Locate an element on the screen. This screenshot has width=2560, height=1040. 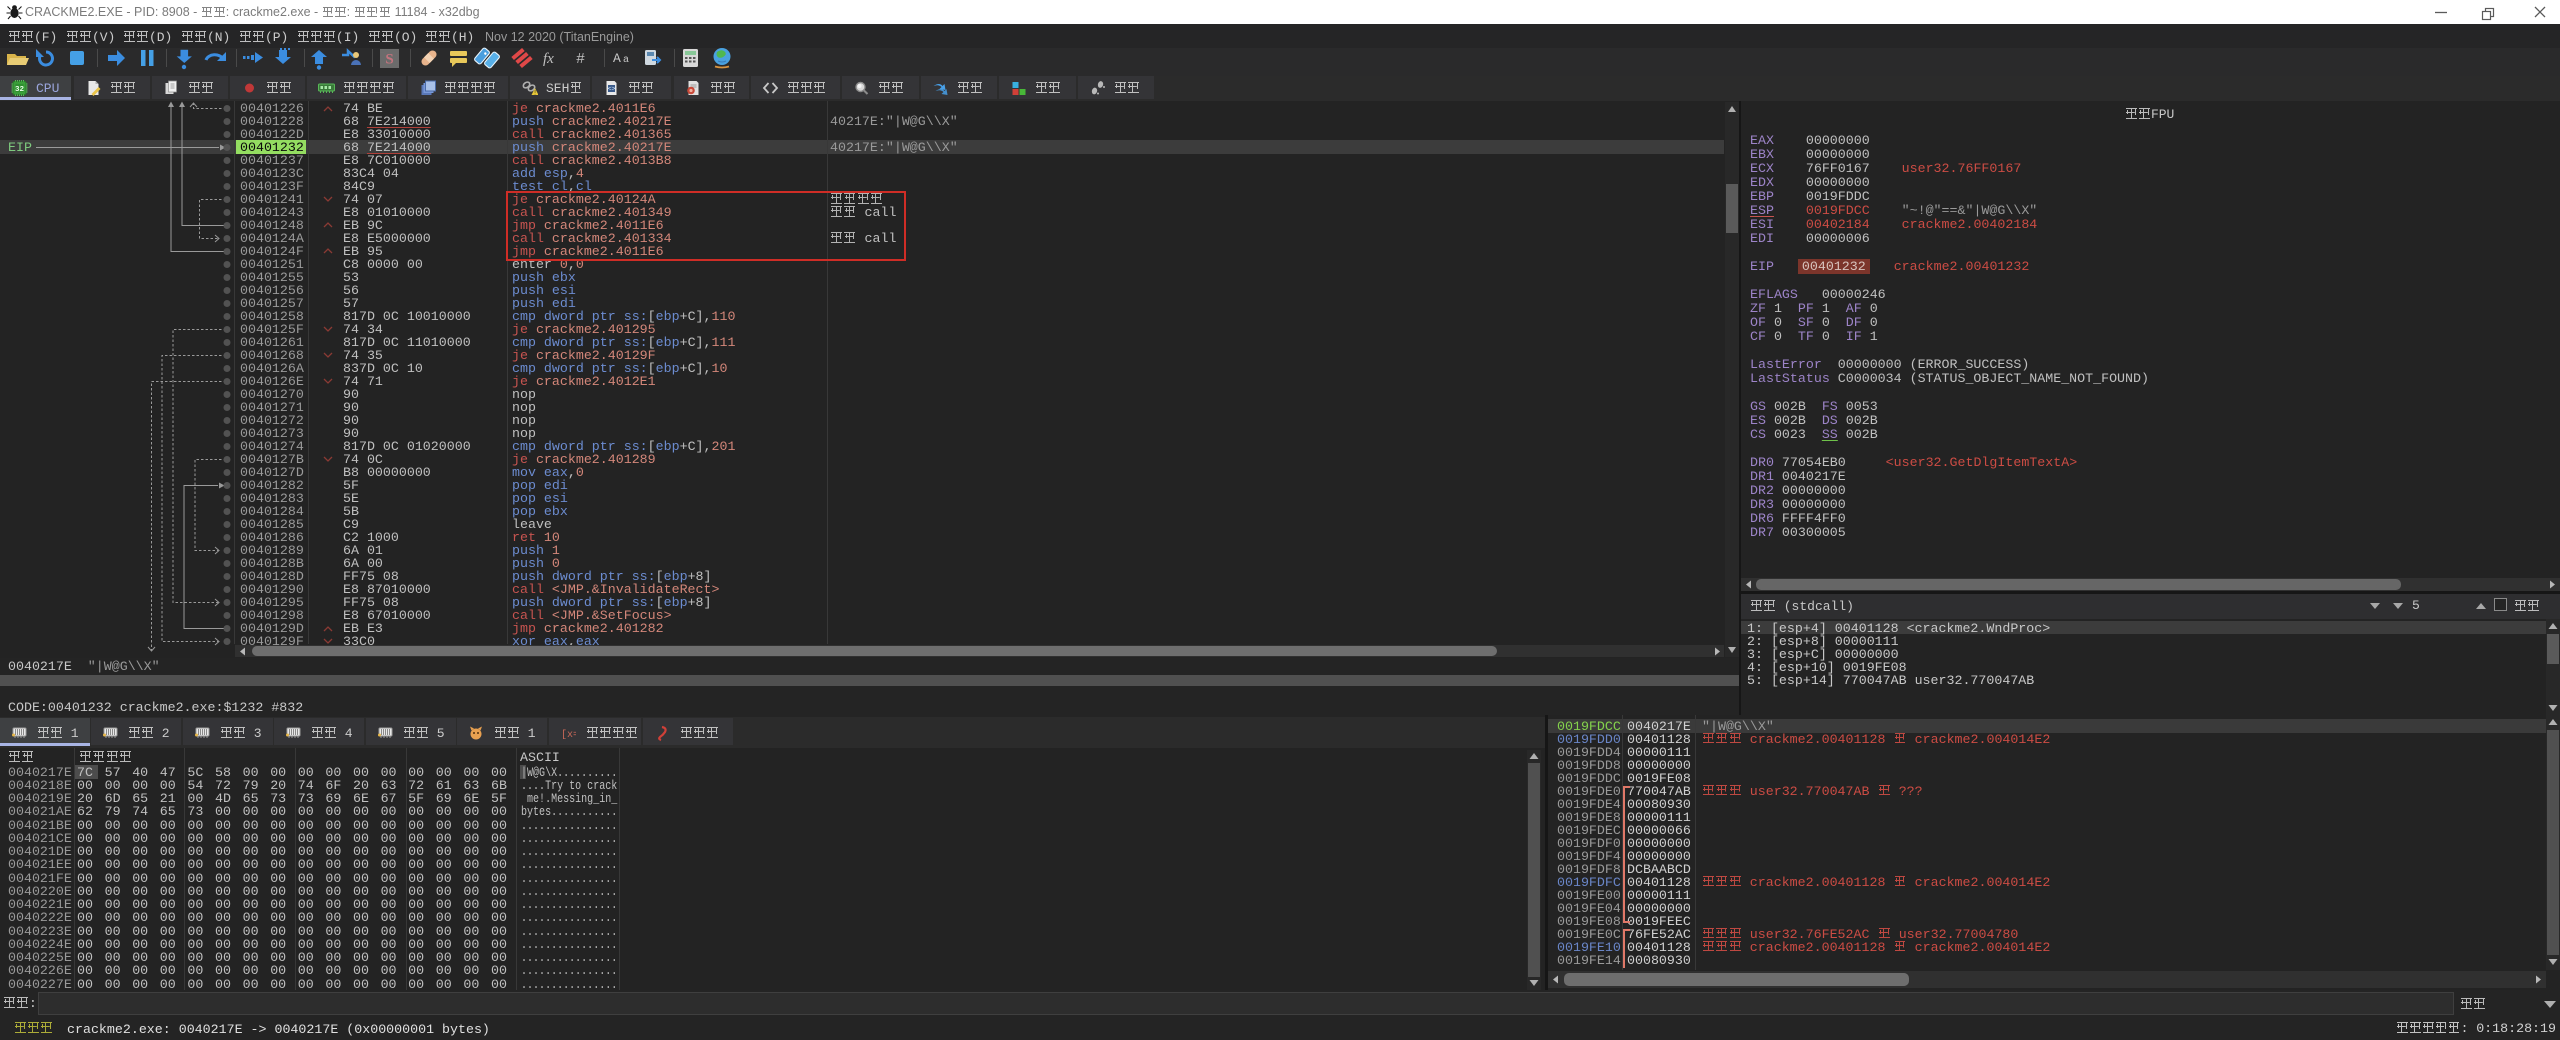
svg-text: [x=] is located at coordinates (568, 735).